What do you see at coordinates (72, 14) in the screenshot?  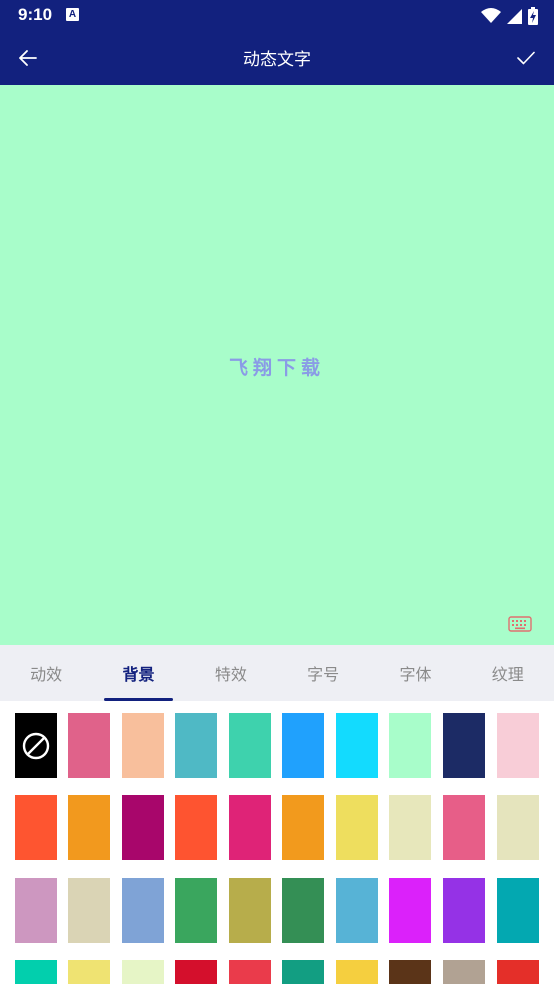 I see `a-icon: A` at bounding box center [72, 14].